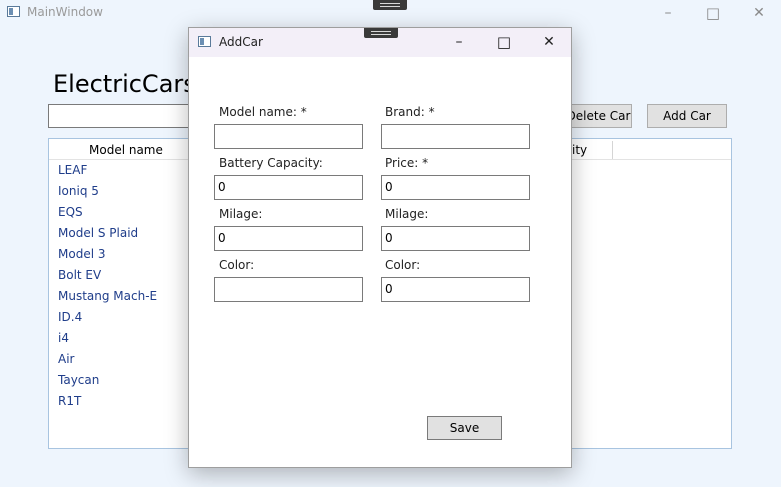 This screenshot has width=781, height=487. I want to click on color-label: Color:, so click(237, 265).